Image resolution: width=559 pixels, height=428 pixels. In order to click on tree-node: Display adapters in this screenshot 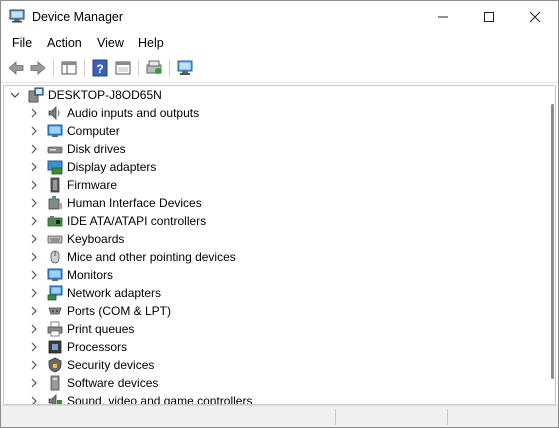, I will do `click(274, 167)`.